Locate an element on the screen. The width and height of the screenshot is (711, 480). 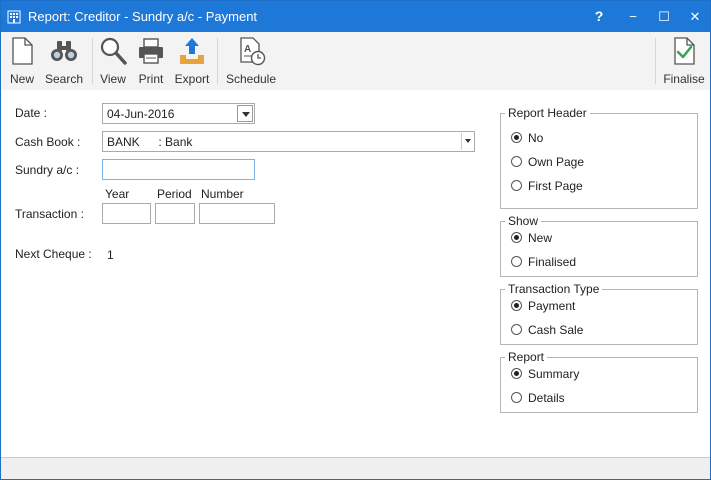
export-tray-icon is located at coordinates (192, 51).